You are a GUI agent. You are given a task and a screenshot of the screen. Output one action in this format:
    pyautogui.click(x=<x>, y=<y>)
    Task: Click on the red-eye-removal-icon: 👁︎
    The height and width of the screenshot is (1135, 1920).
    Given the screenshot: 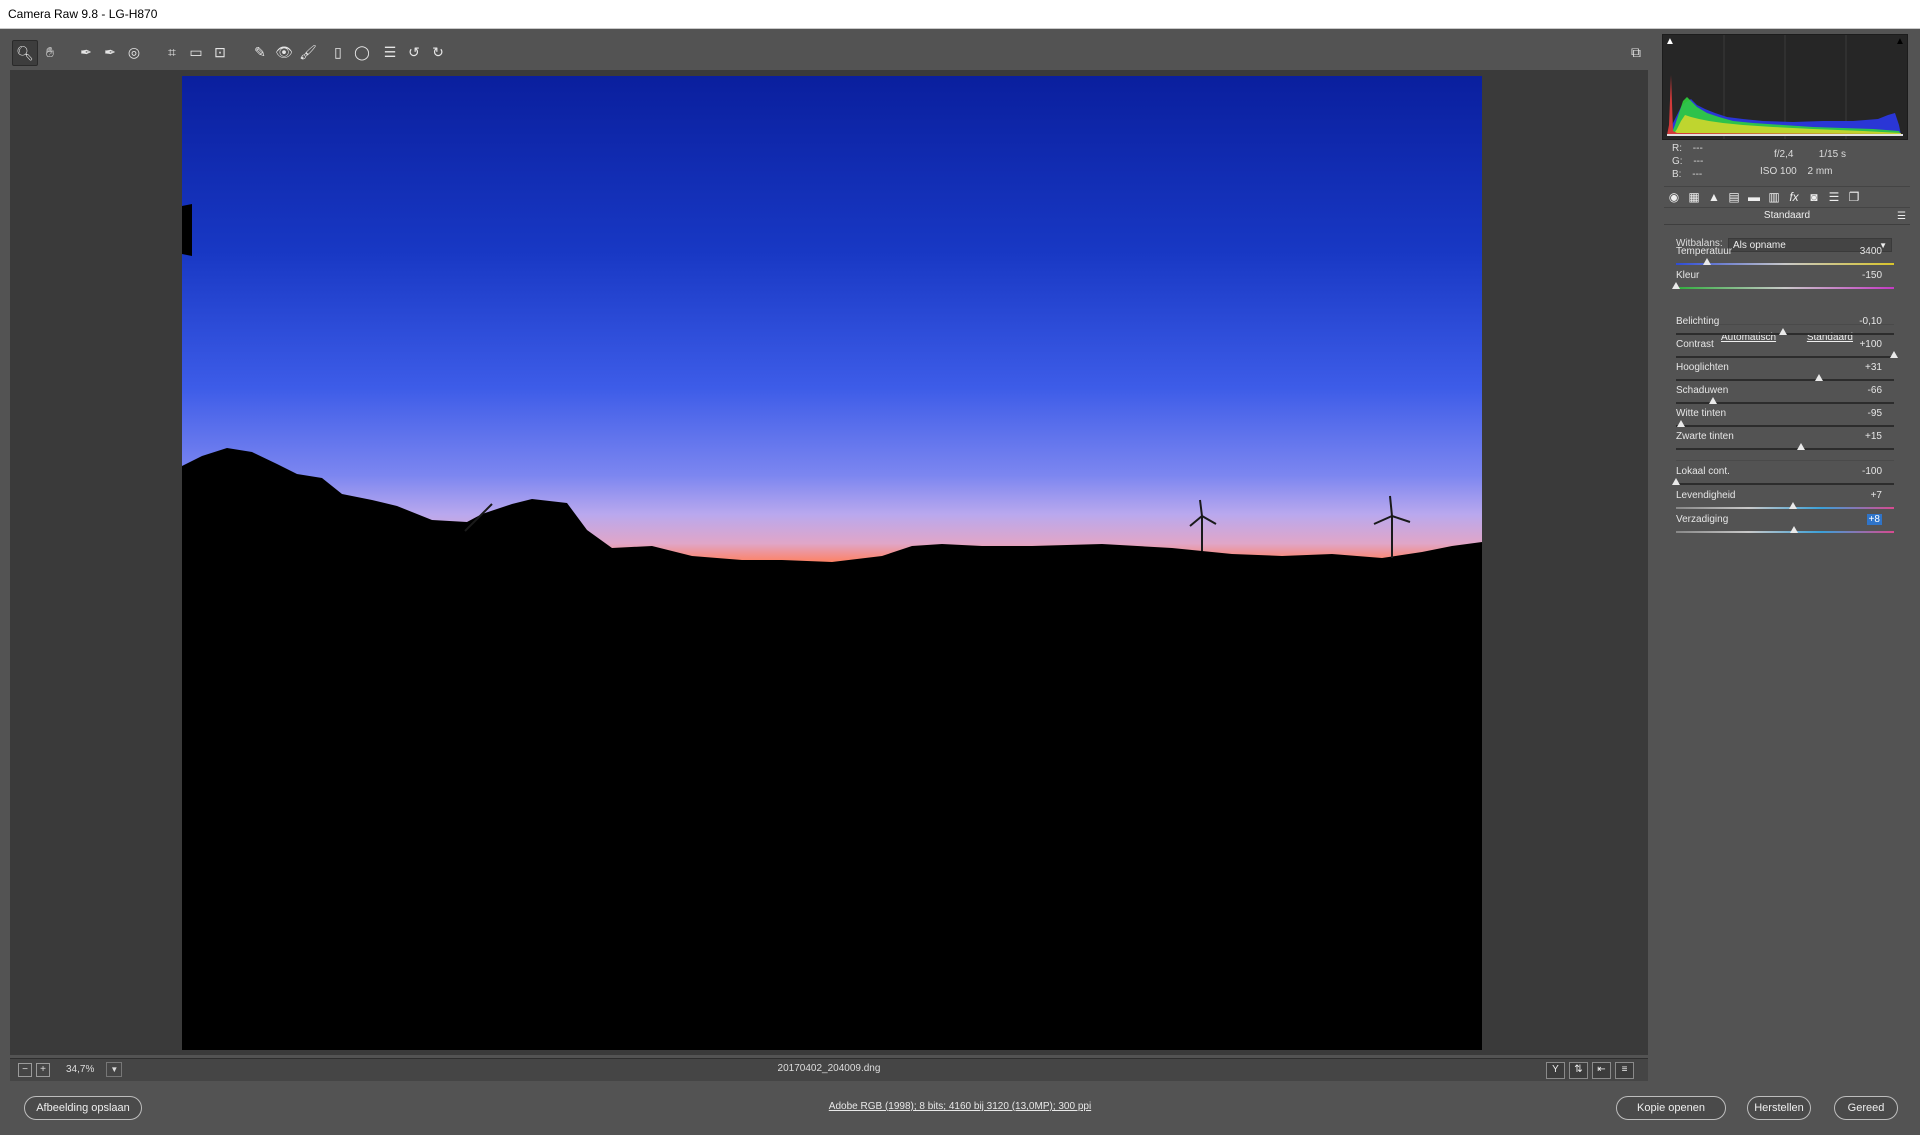 What is the action you would take?
    pyautogui.click(x=284, y=52)
    